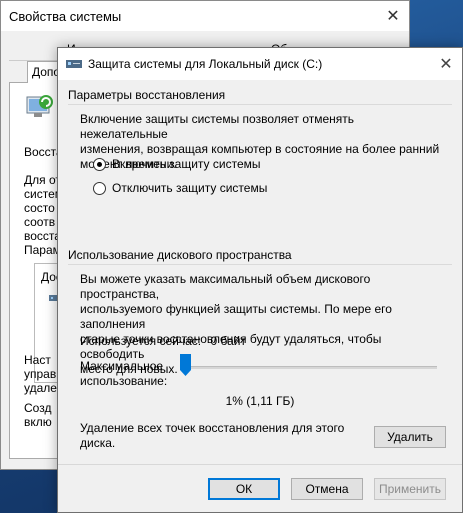  I want to click on bg-text-line: Созд, so click(38, 408).